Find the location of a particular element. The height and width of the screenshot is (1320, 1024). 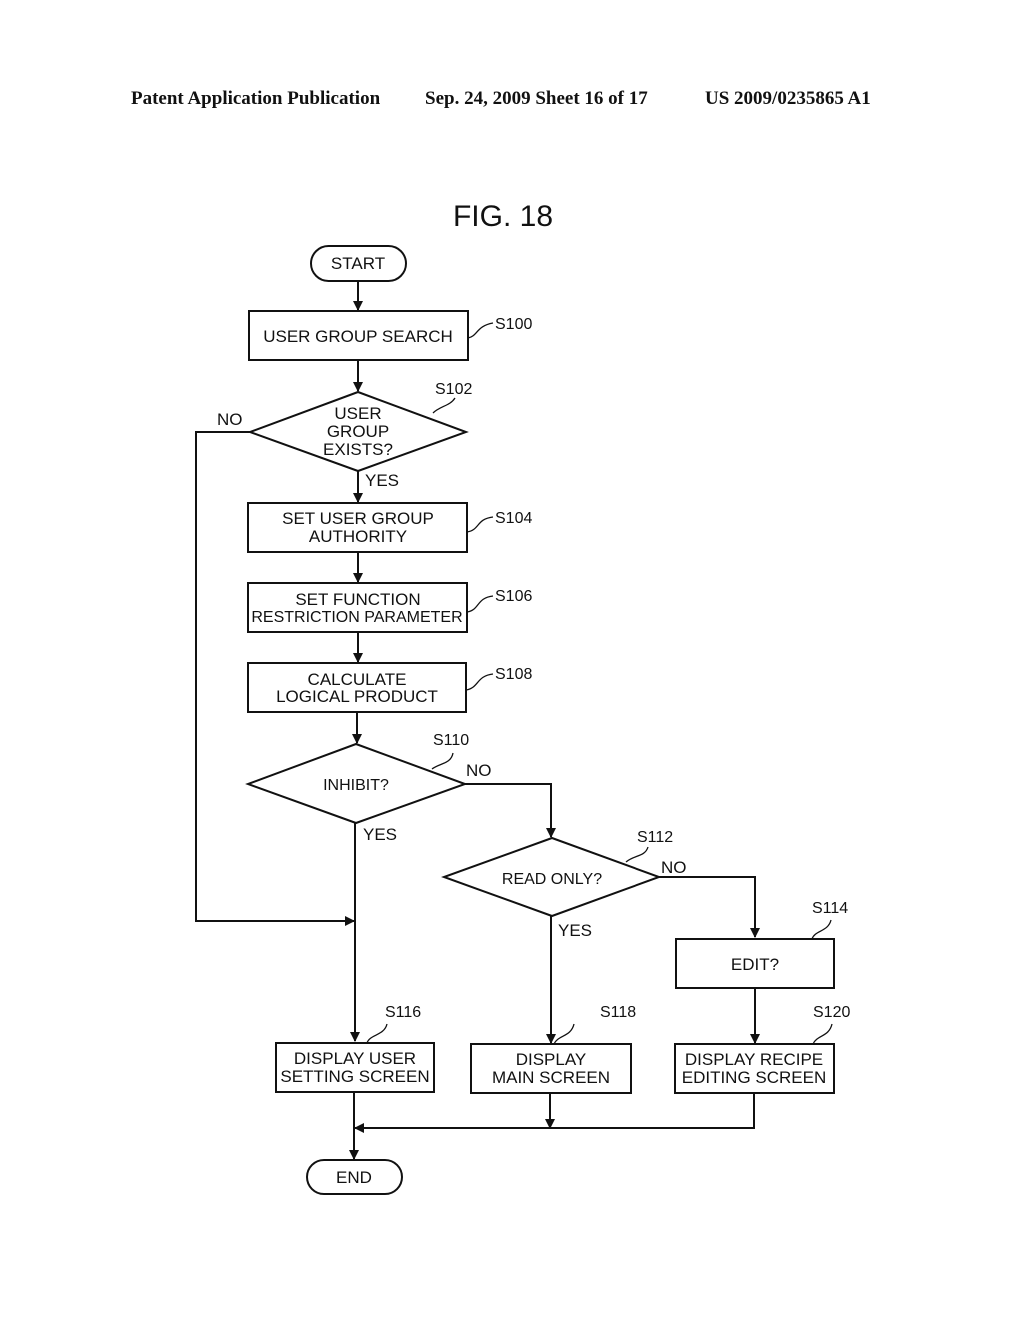

node-s116-text-1: DISPLAY USER is located at coordinates (355, 1058).